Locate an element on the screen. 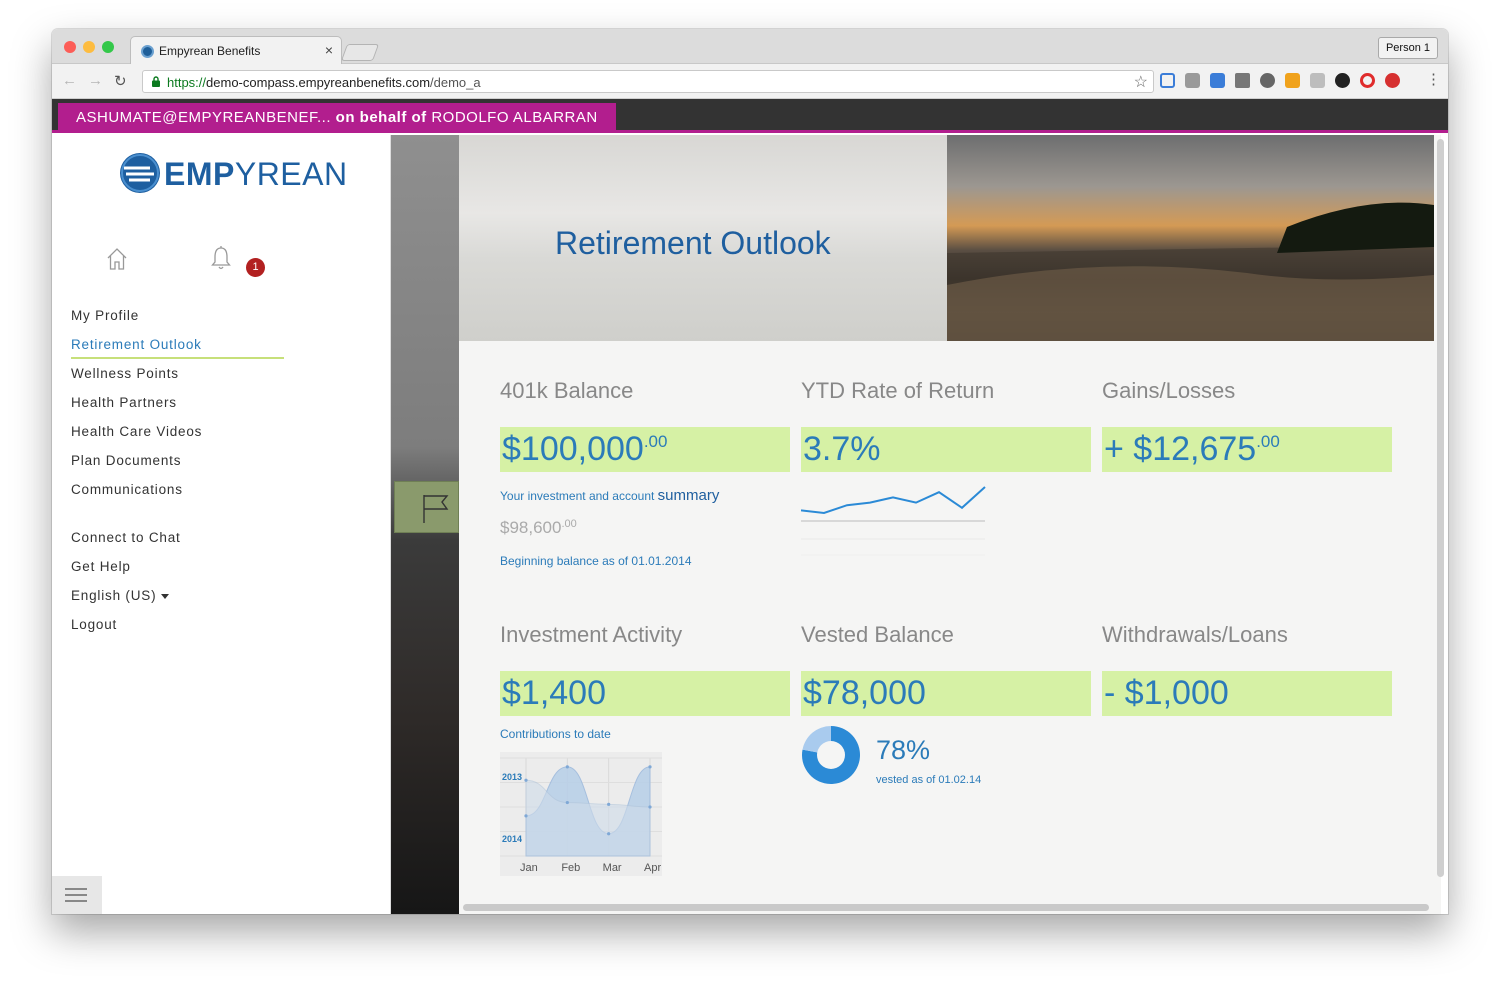 This screenshot has height=989, width=1500. bookmark-star-icon: ☆ is located at coordinates (1141, 82).